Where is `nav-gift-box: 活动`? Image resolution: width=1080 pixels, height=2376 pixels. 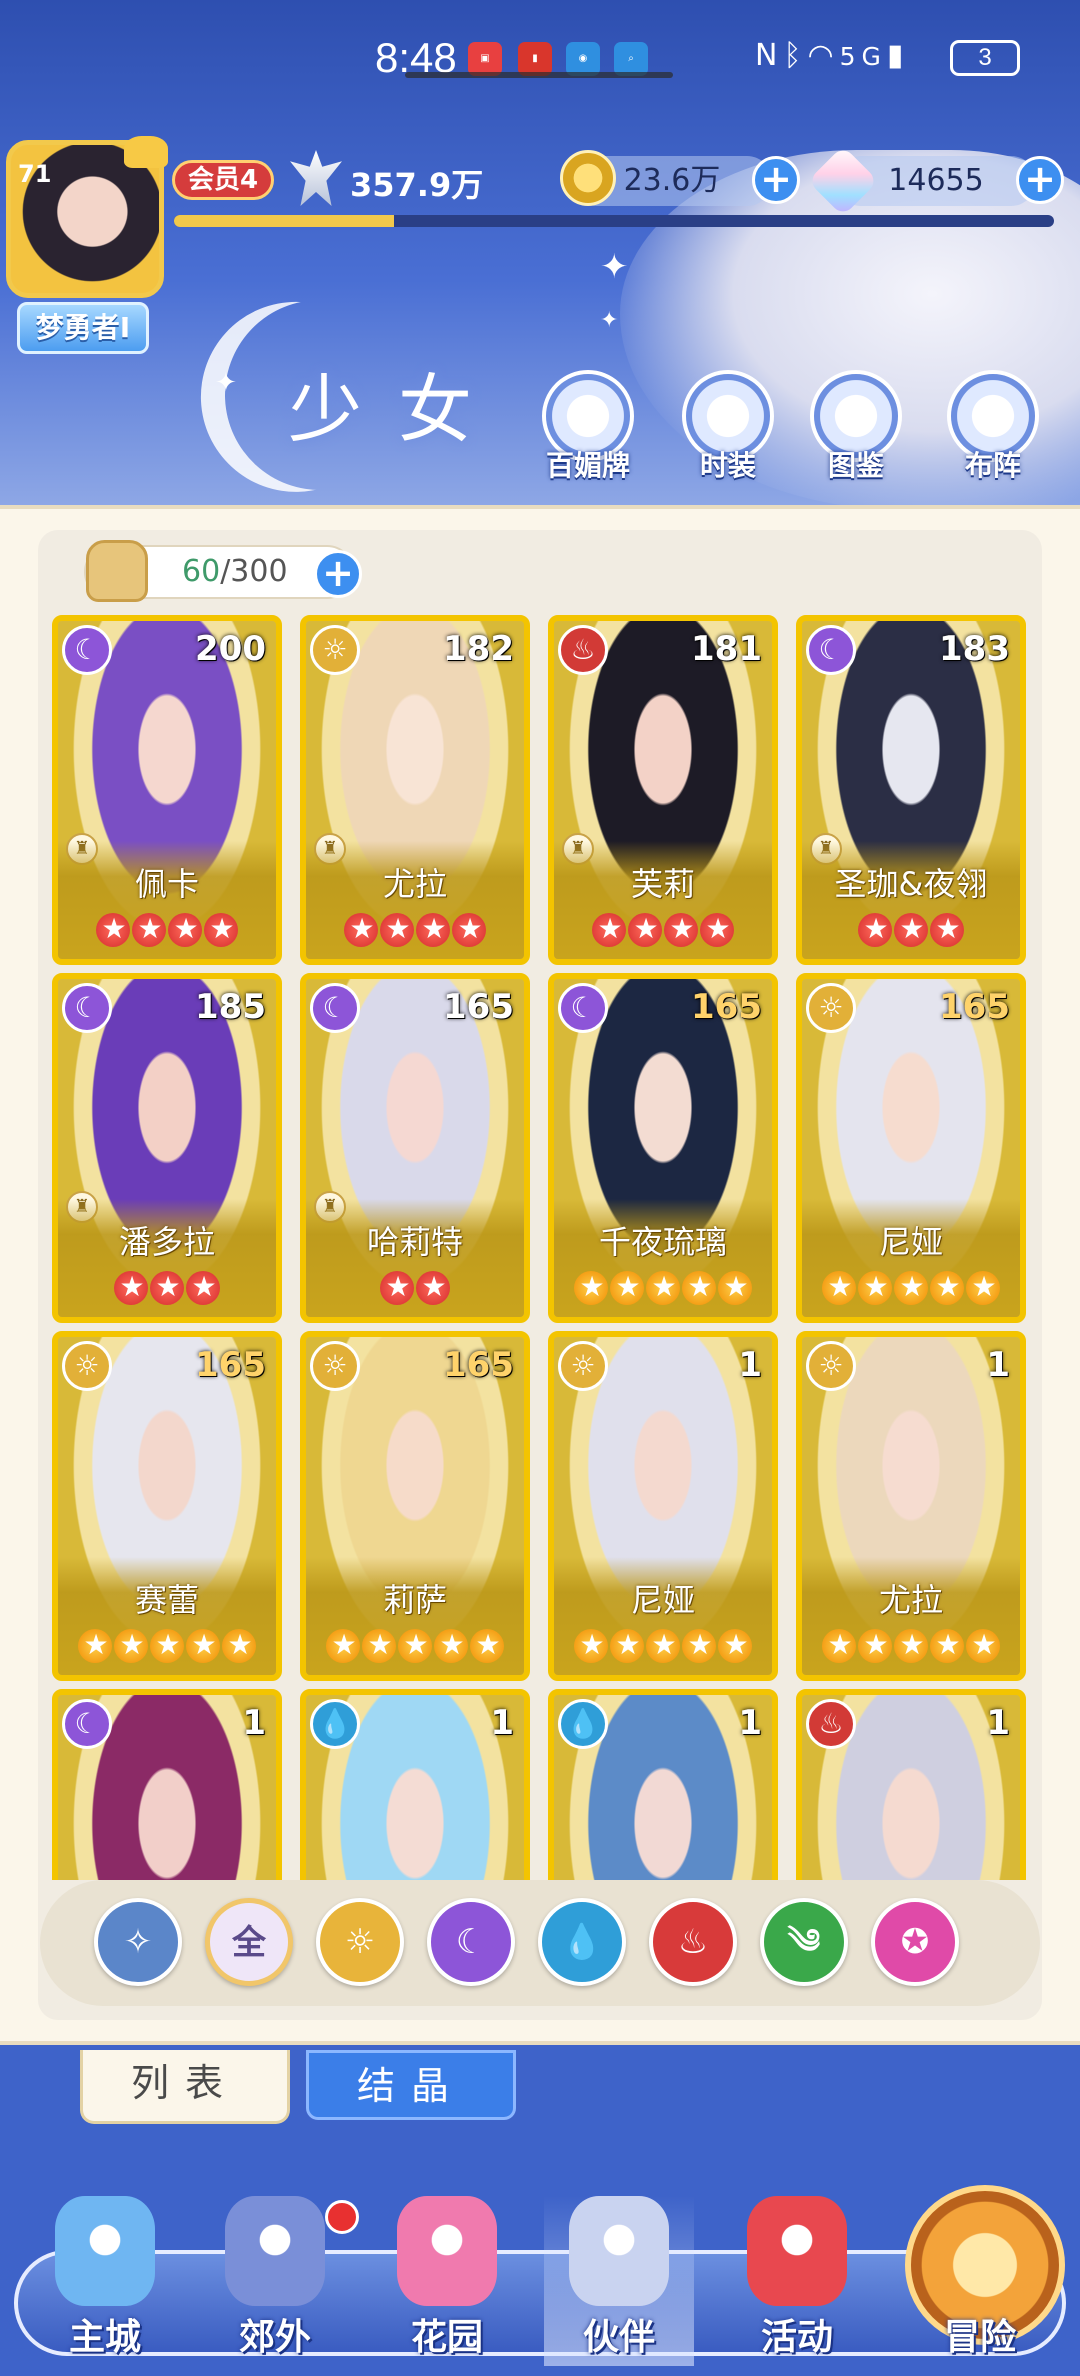
nav-gift-box: 活动 is located at coordinates (797, 2281).